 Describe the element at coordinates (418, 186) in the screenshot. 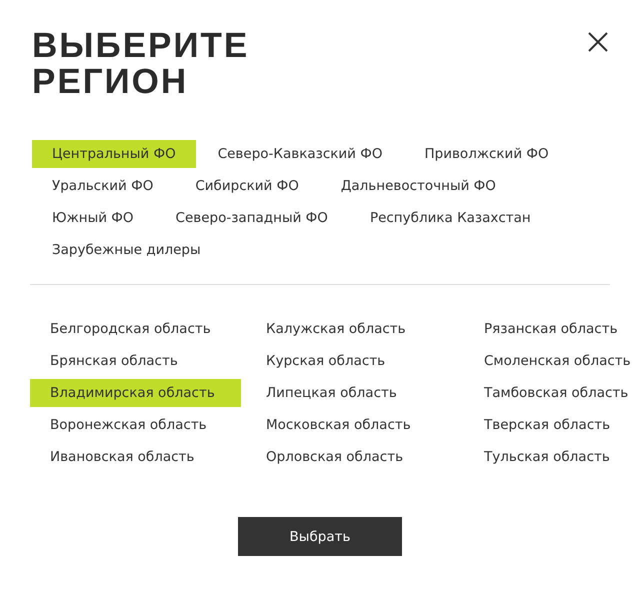

I see `district-tab: Дальневосточный ФО` at that location.